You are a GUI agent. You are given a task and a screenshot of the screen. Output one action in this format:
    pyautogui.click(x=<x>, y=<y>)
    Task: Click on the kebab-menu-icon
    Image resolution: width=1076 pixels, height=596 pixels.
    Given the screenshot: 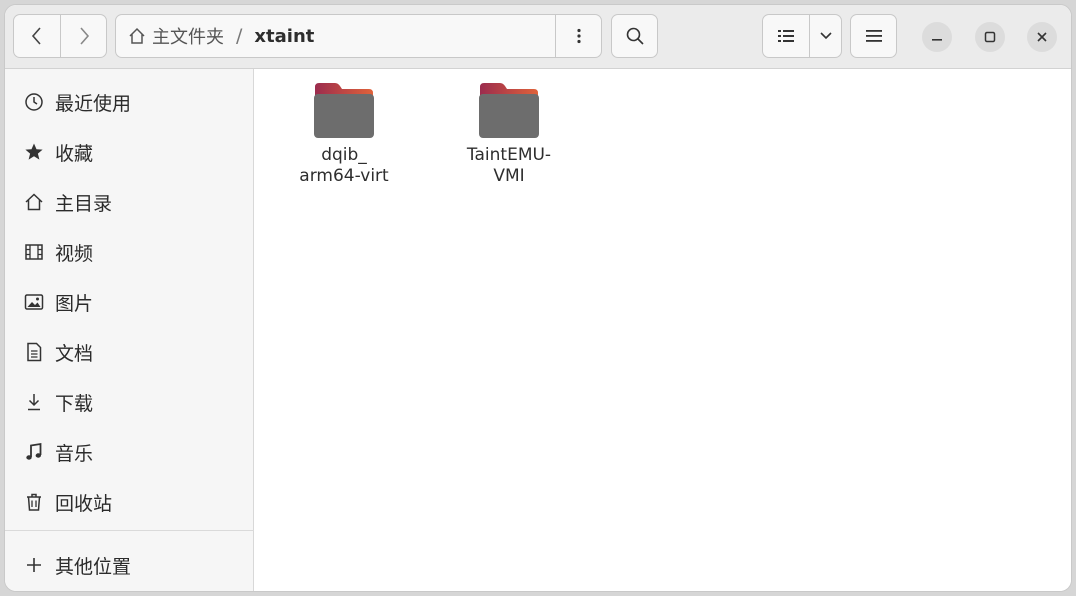 What is the action you would take?
    pyautogui.click(x=578, y=36)
    